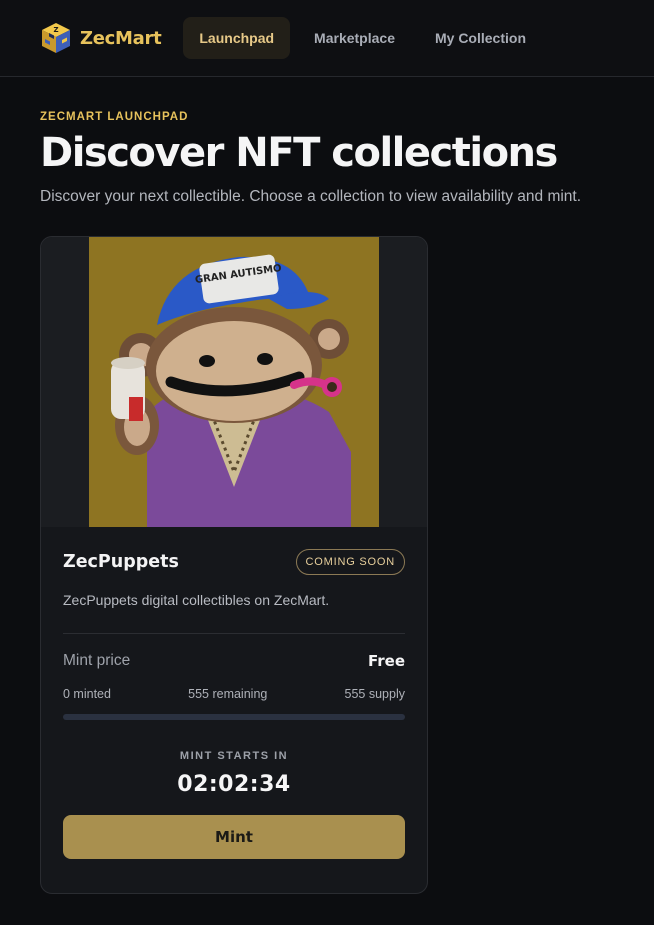  I want to click on svg-text: Z, so click(55, 30).